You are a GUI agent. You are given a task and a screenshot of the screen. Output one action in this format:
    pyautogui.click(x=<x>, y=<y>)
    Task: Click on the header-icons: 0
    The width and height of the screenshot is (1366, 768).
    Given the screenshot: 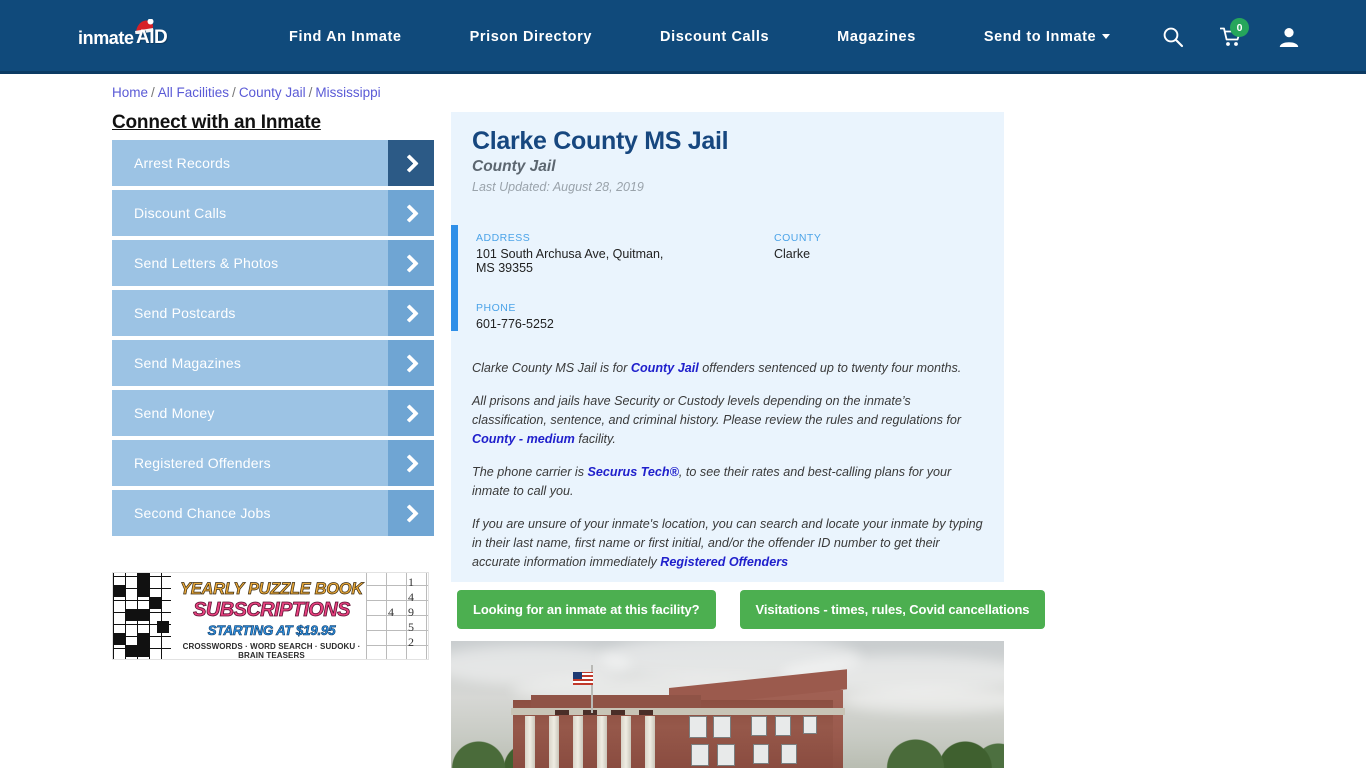 What is the action you would take?
    pyautogui.click(x=1231, y=37)
    